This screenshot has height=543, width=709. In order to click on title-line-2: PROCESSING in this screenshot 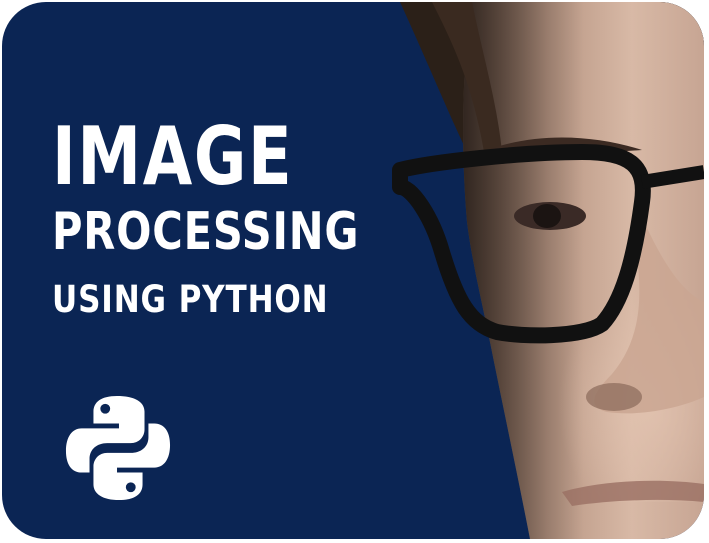, I will do `click(206, 232)`.